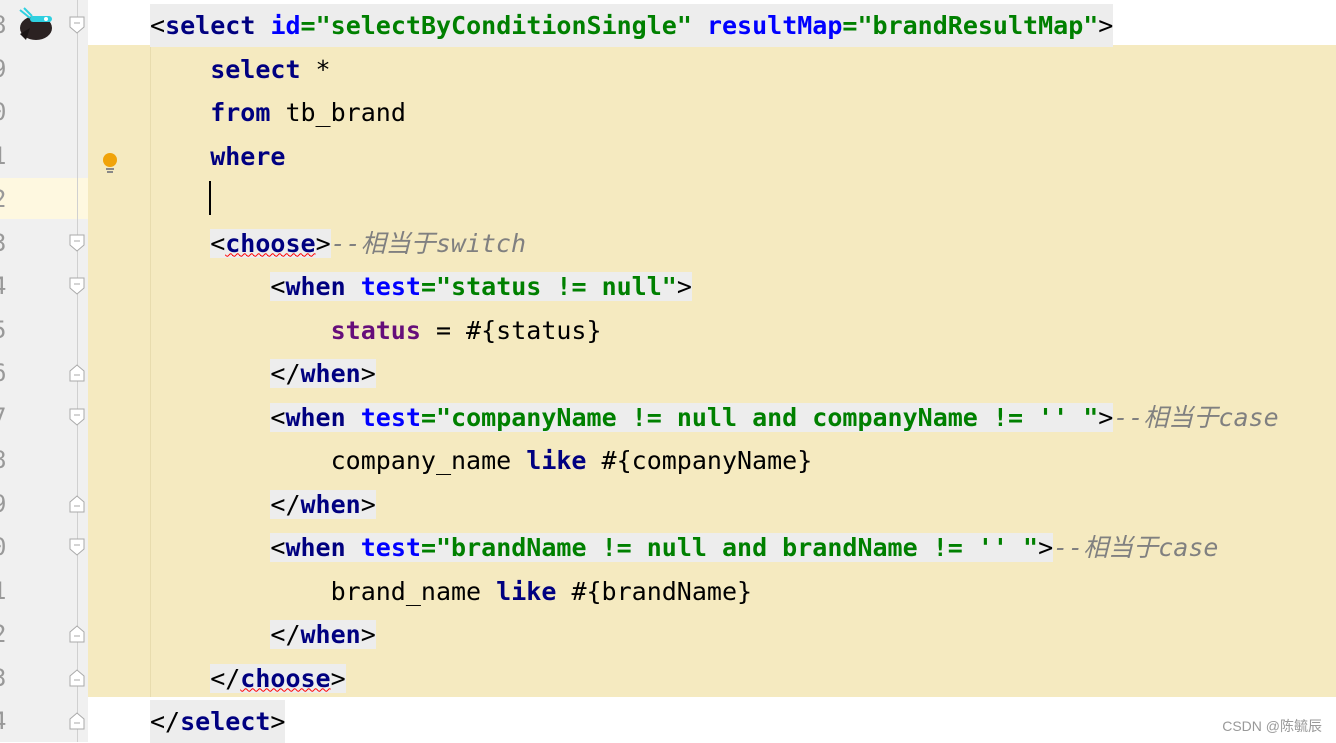  Describe the element at coordinates (511, 330) in the screenshot. I see `code-token: = #{status}` at that location.